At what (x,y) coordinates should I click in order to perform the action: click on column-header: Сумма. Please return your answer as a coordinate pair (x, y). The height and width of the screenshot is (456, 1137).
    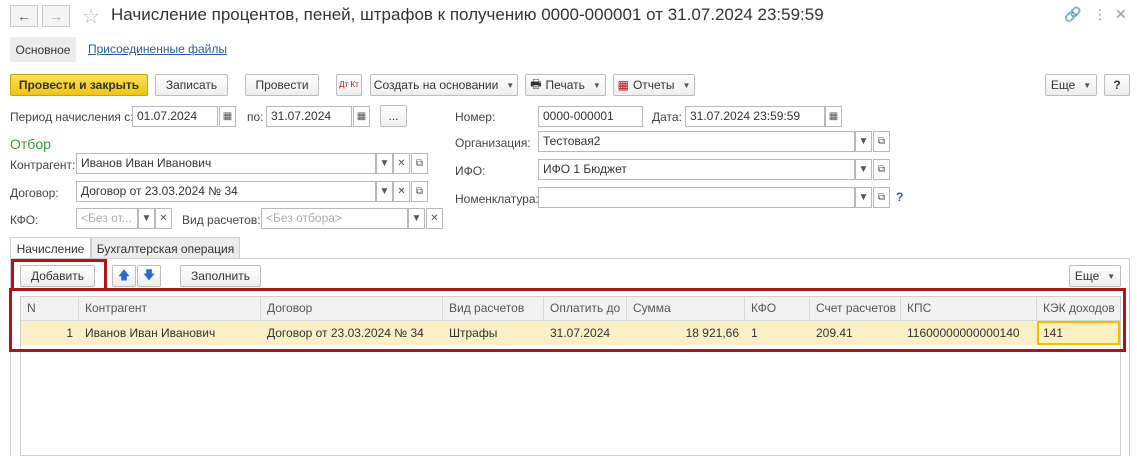
    Looking at the image, I should click on (686, 309).